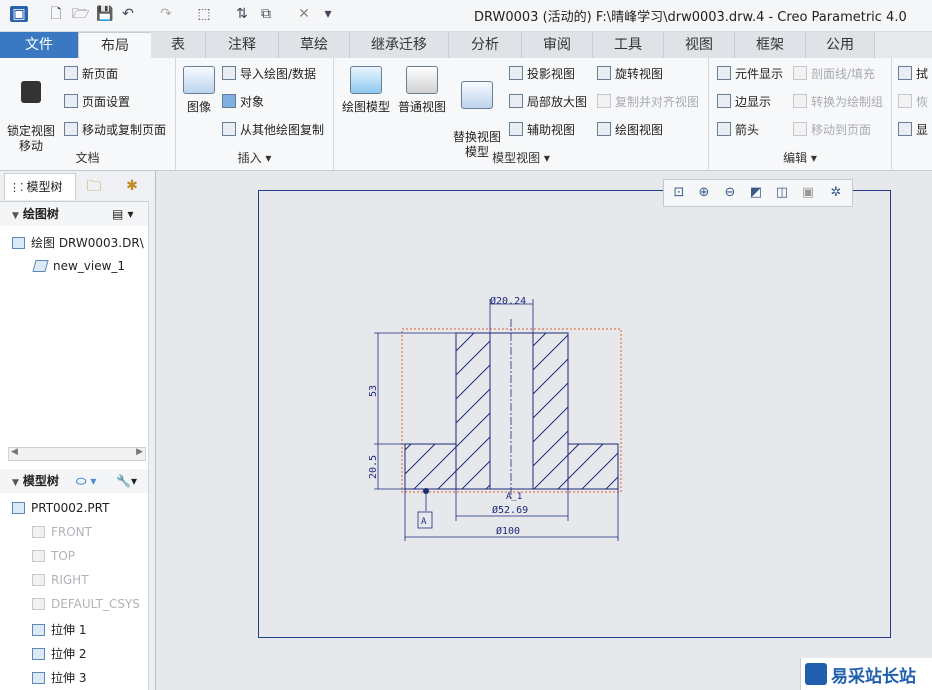  What do you see at coordinates (128, 14) in the screenshot?
I see `undo-icon: ↶` at bounding box center [128, 14].